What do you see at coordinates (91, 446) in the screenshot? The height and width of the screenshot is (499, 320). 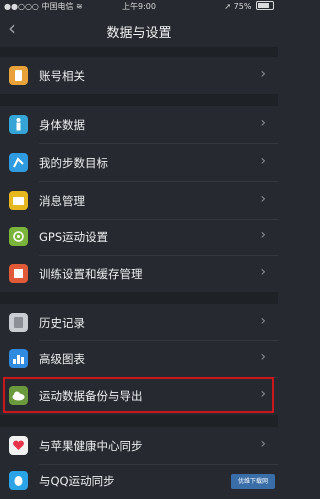 I see `menu-item-label: 与苹果健康中心同步` at bounding box center [91, 446].